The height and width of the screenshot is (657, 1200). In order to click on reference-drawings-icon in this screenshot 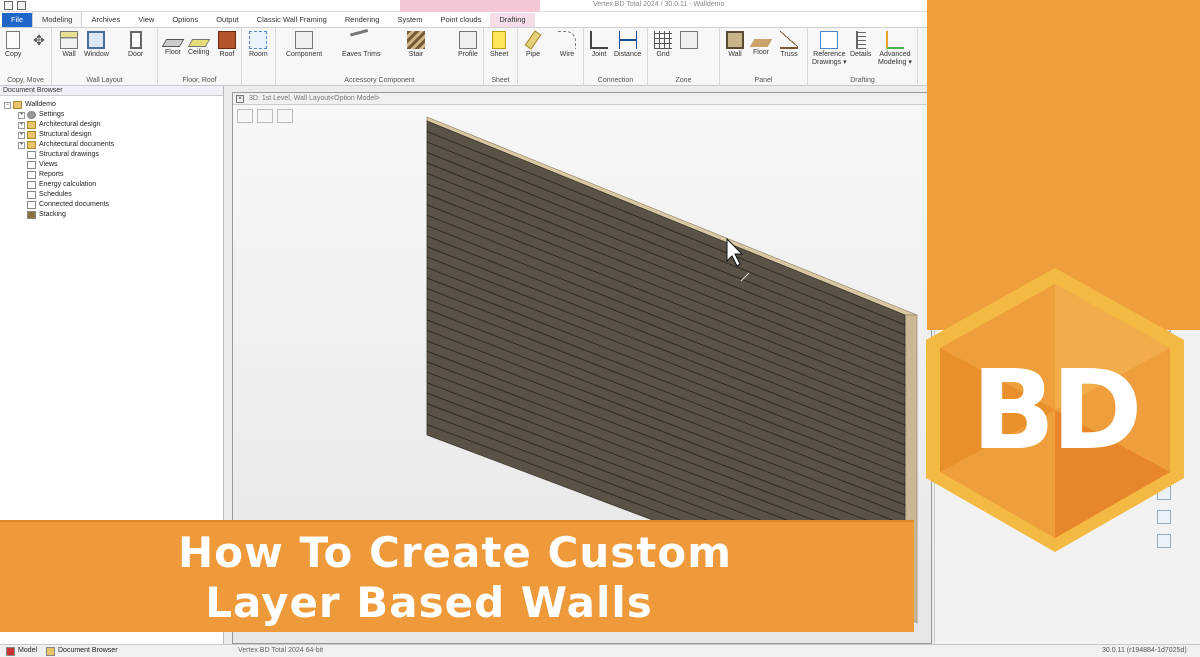, I will do `click(829, 40)`.